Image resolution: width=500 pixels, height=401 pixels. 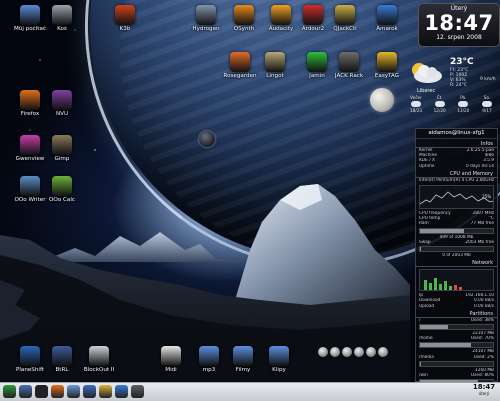 What do you see at coordinates (443, 284) in the screenshot?
I see `network-graph-bars` at bounding box center [443, 284].